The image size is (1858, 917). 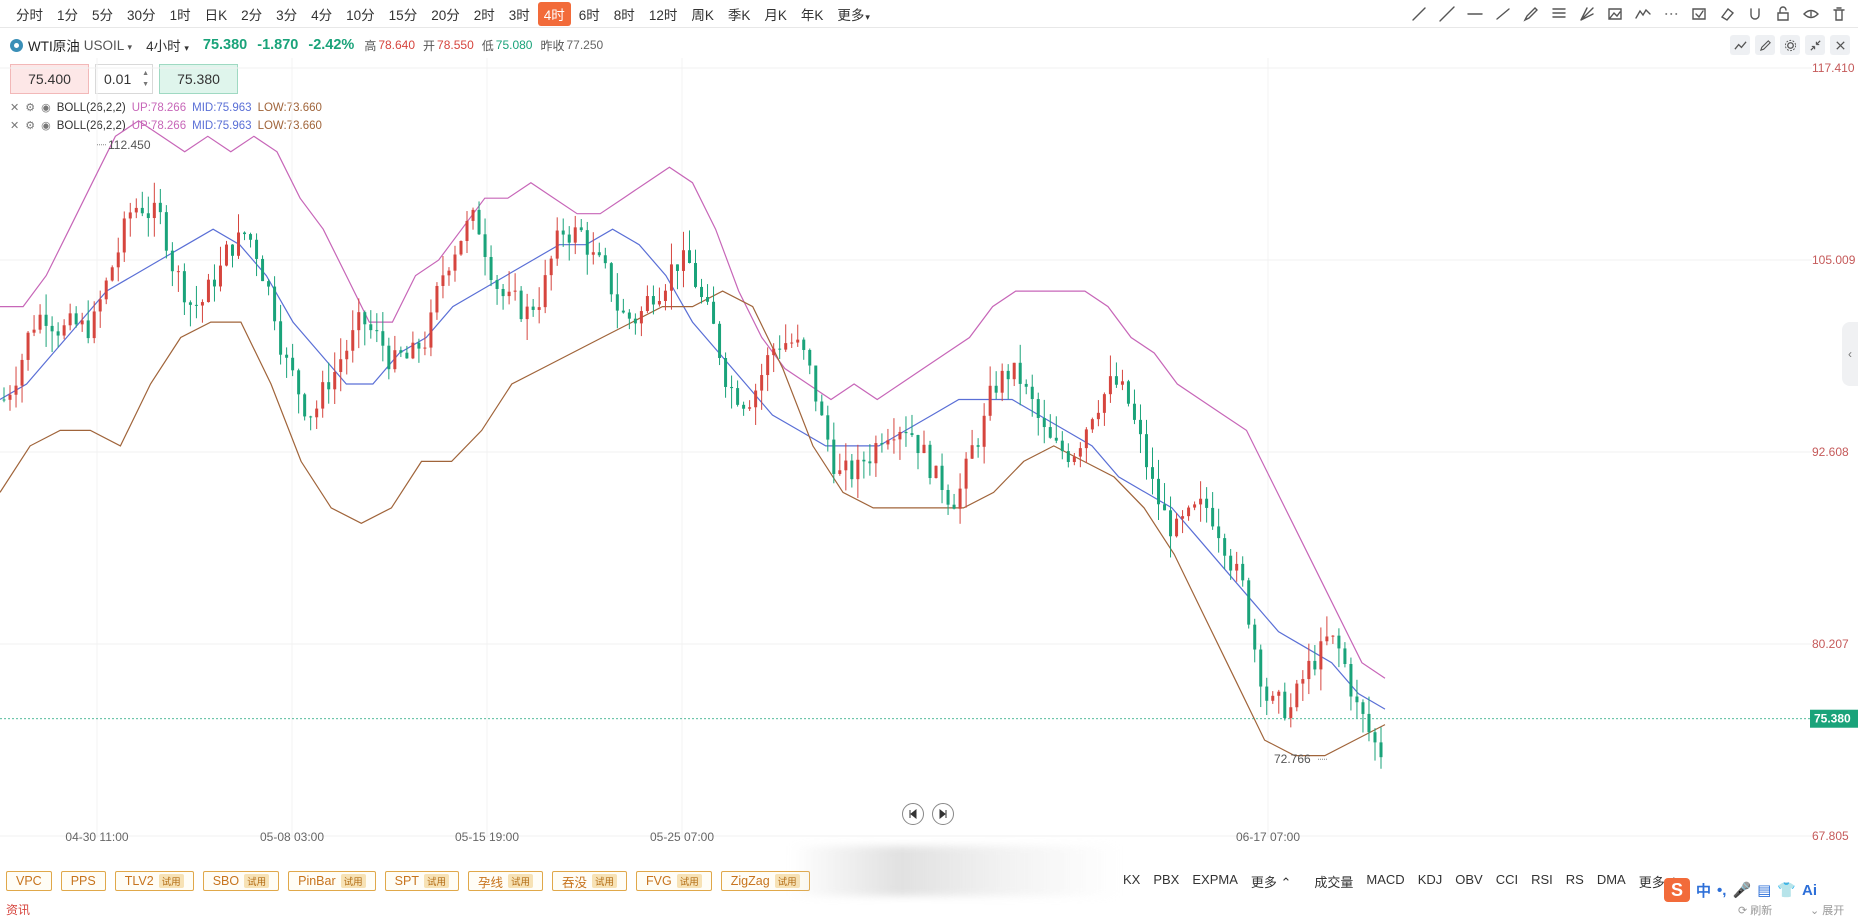 What do you see at coordinates (167, 45) in the screenshot?
I see `period-selector: 4小时 ▾` at bounding box center [167, 45].